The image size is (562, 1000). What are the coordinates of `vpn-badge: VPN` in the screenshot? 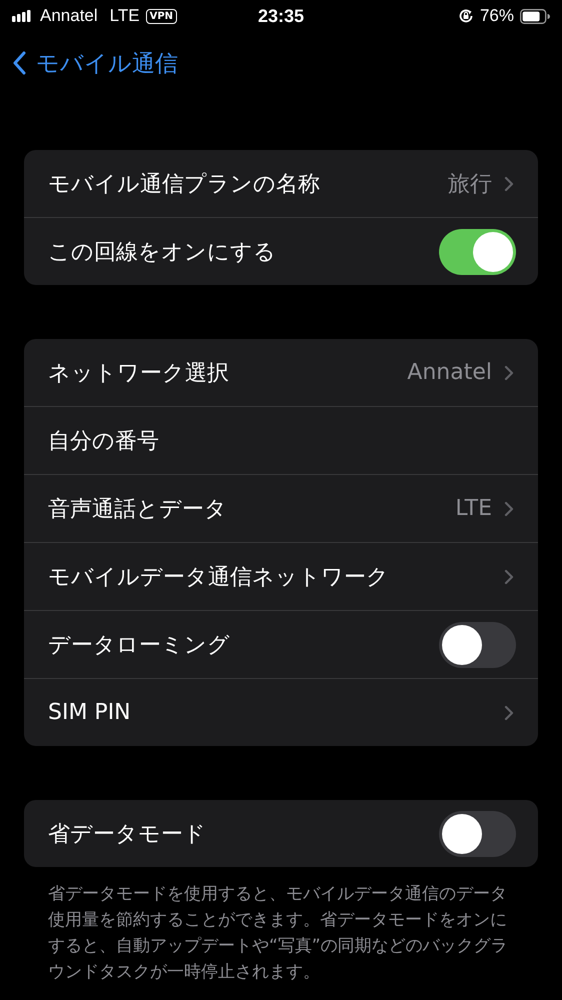 It's located at (162, 16).